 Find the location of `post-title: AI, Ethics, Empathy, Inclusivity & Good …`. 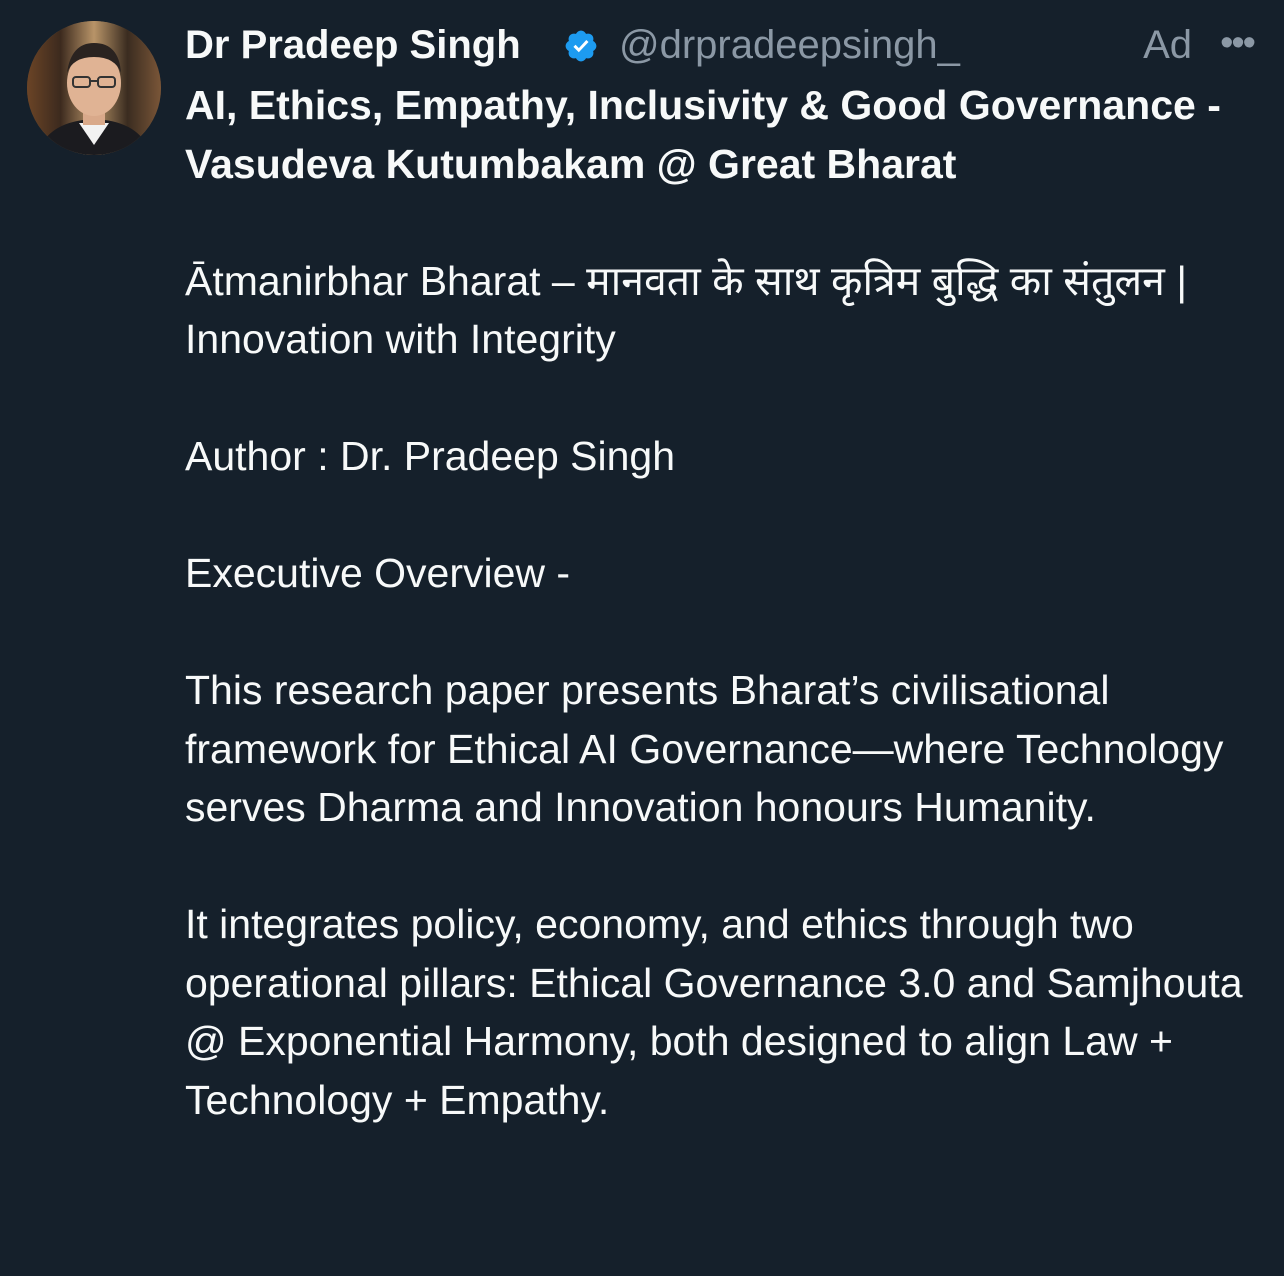

post-title: AI, Ethics, Empathy, Inclusivity & Good … is located at coordinates (703, 134).